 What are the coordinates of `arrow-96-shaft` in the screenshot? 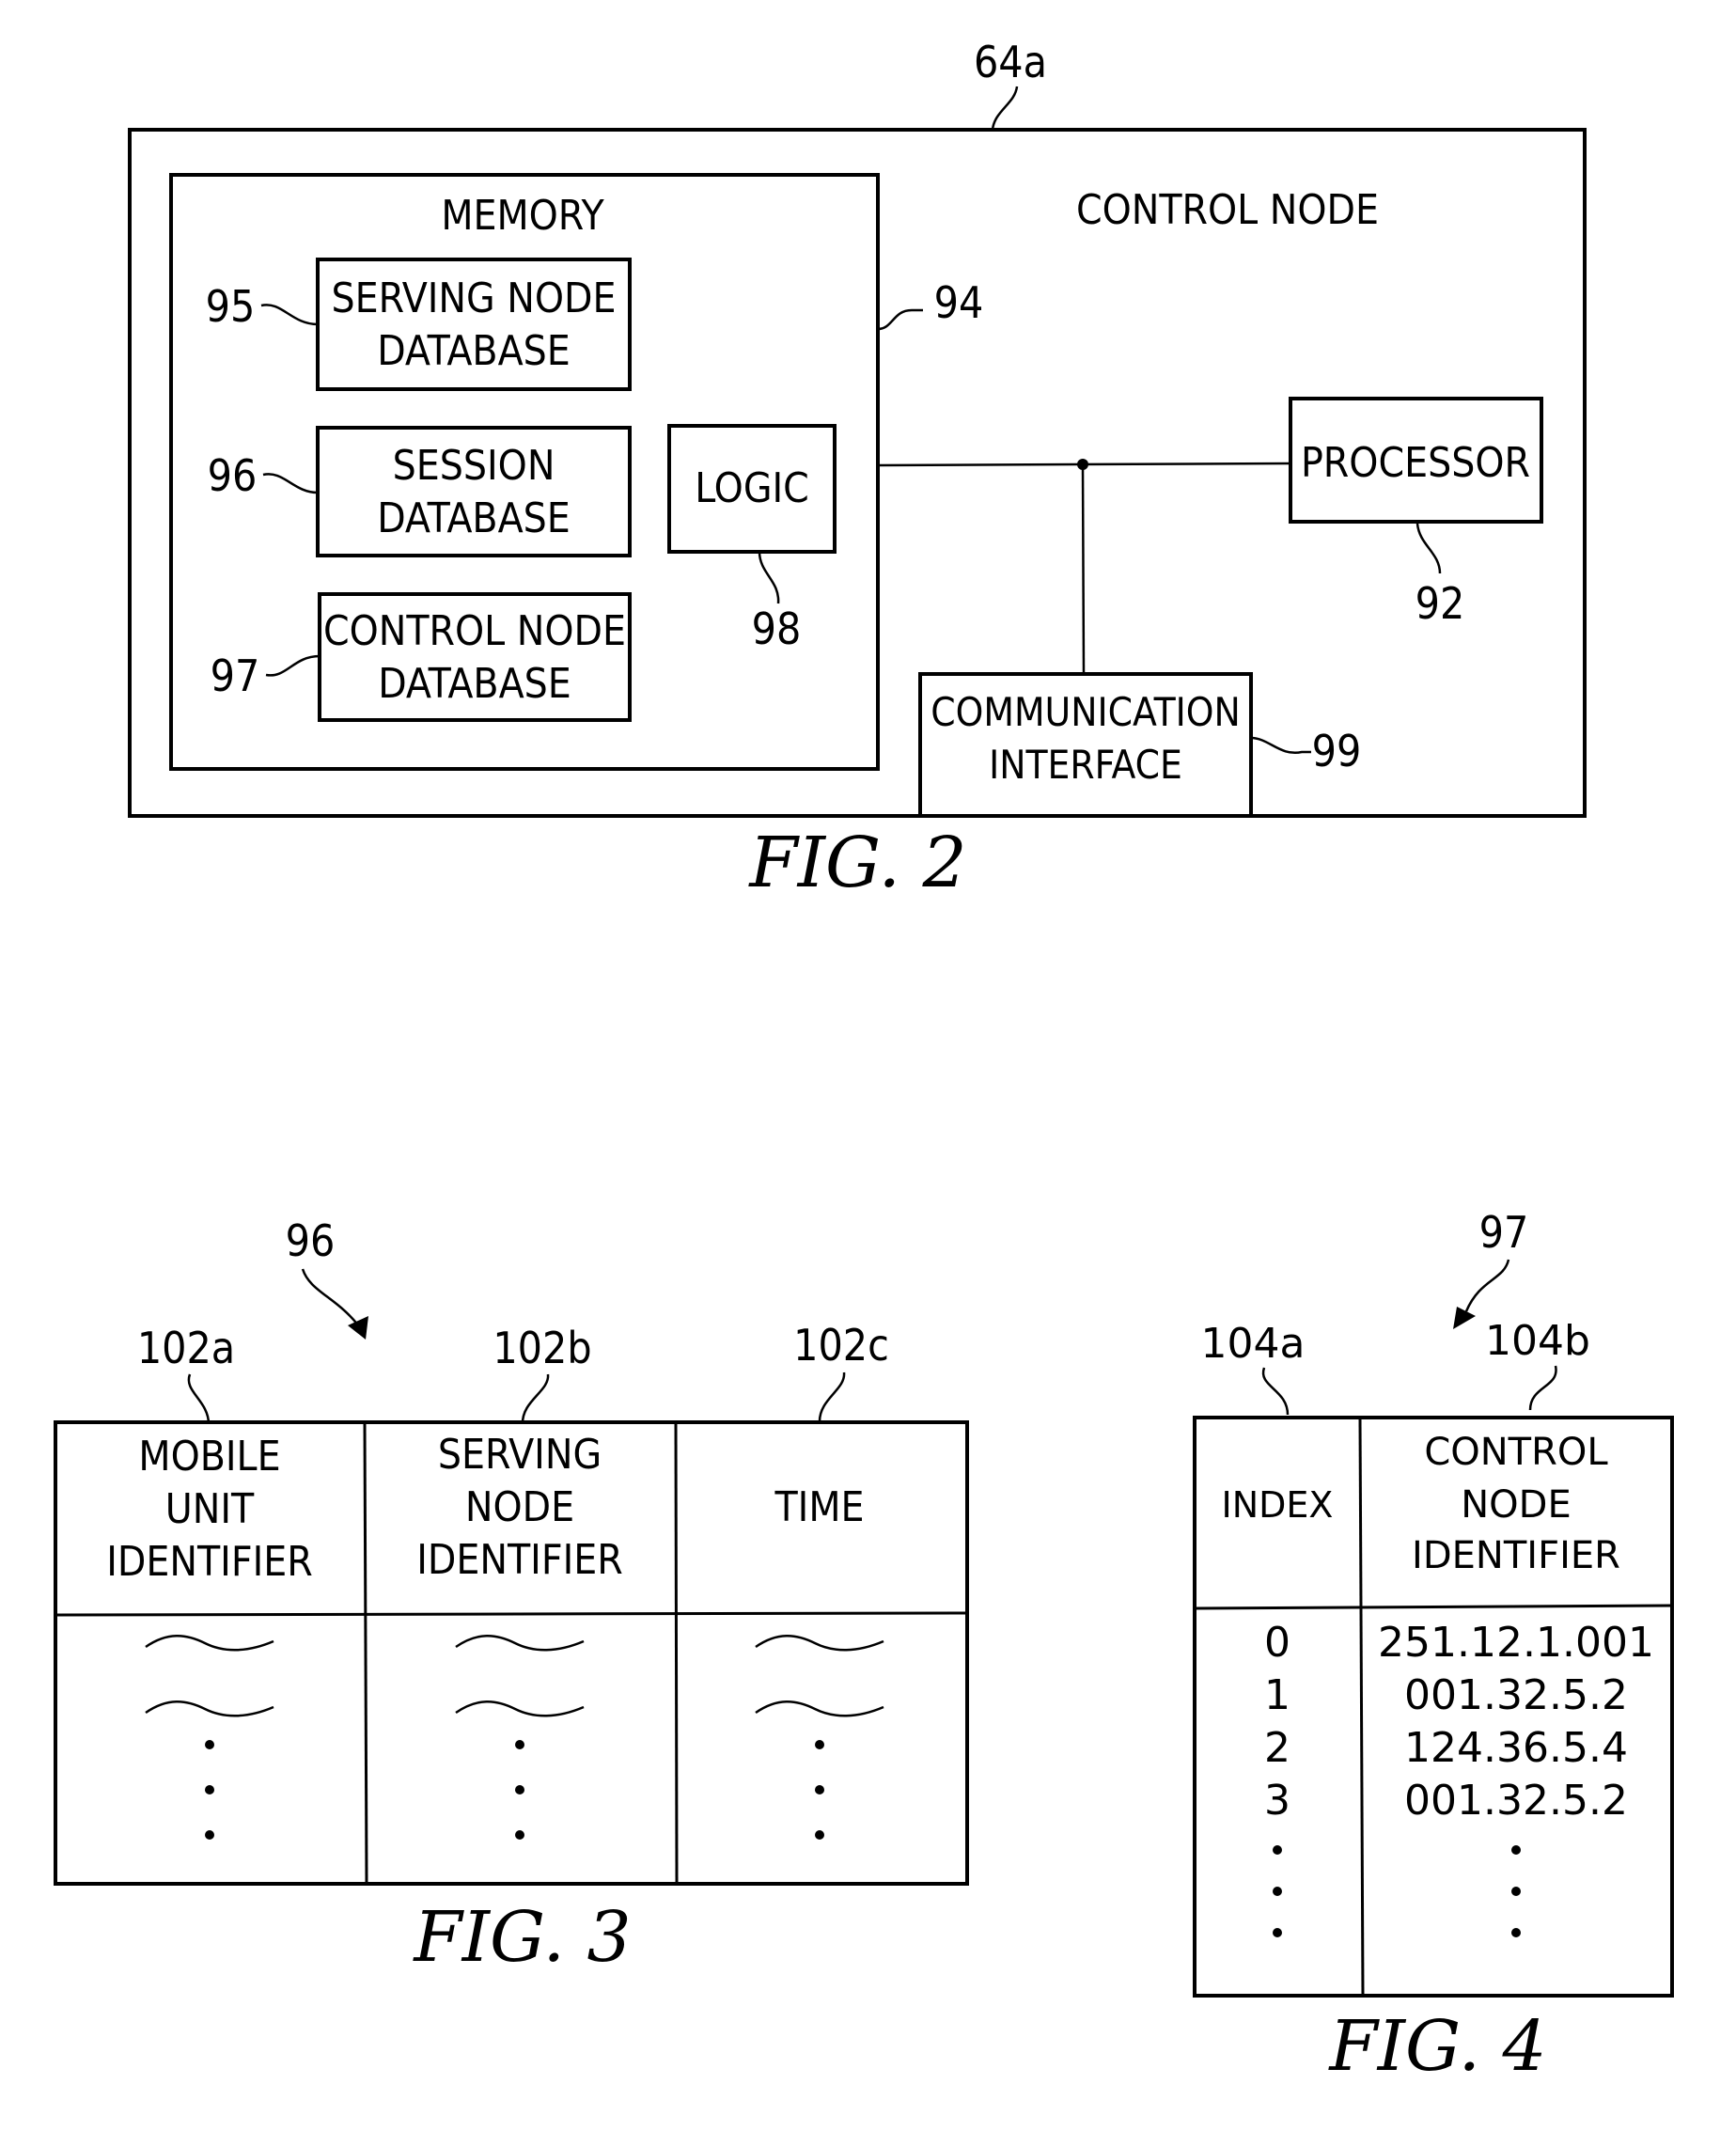 It's located at (332, 1299).